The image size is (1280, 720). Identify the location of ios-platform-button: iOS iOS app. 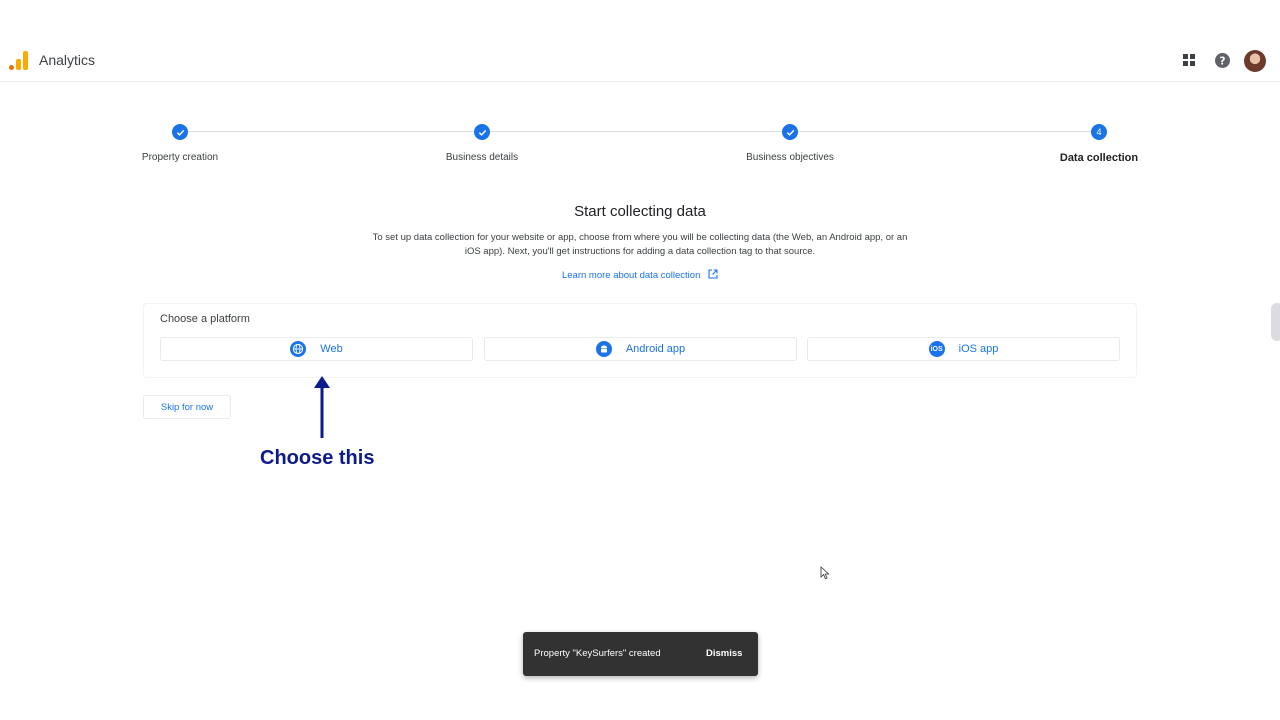
(963, 349).